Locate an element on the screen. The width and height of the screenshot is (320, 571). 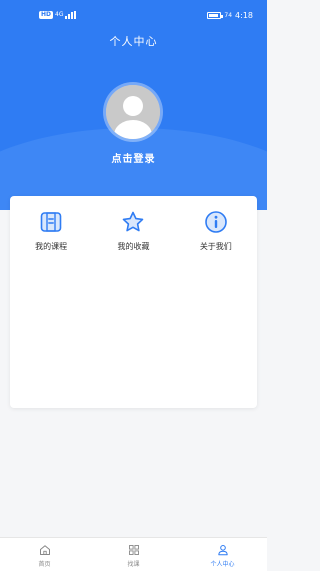
menu-row: 我的课程 我的收藏 关于我们 is located at coordinates (133, 231).